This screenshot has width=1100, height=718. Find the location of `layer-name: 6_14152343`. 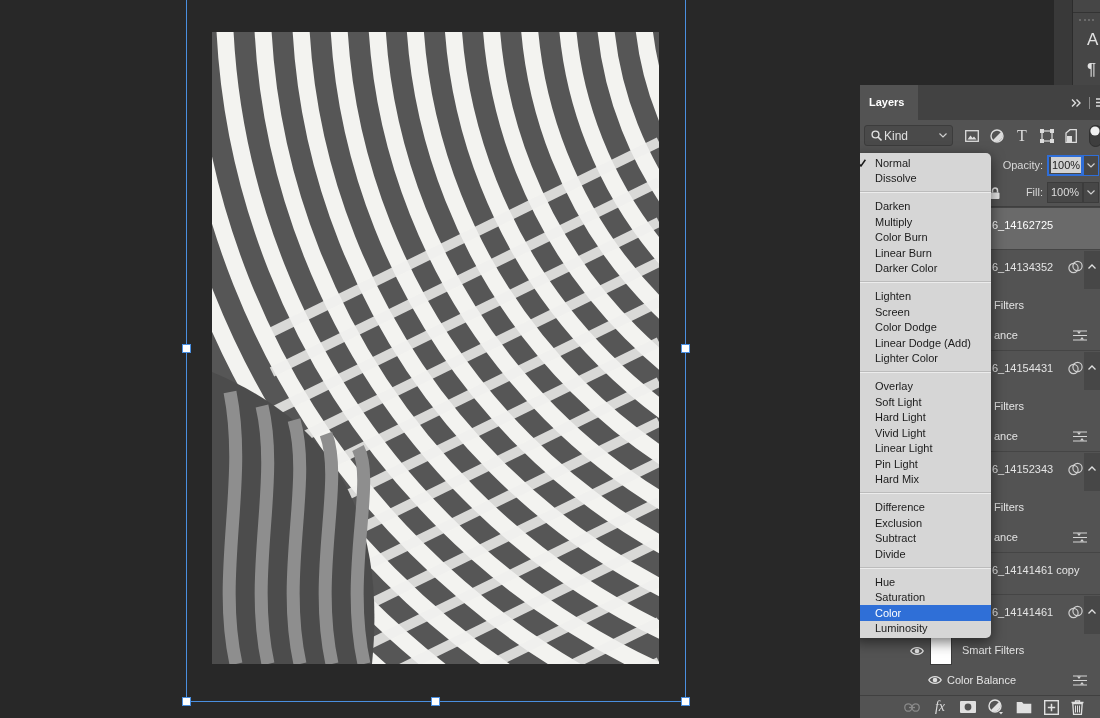

layer-name: 6_14152343 is located at coordinates (1023, 469).